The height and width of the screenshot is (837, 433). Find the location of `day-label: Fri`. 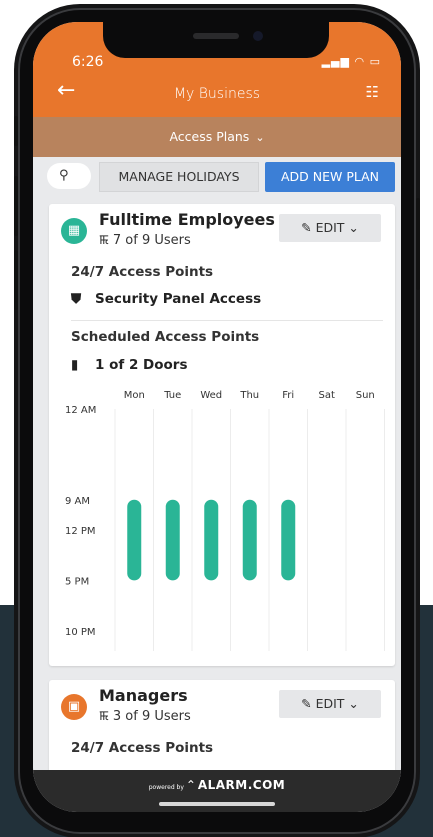

day-label: Fri is located at coordinates (288, 395).